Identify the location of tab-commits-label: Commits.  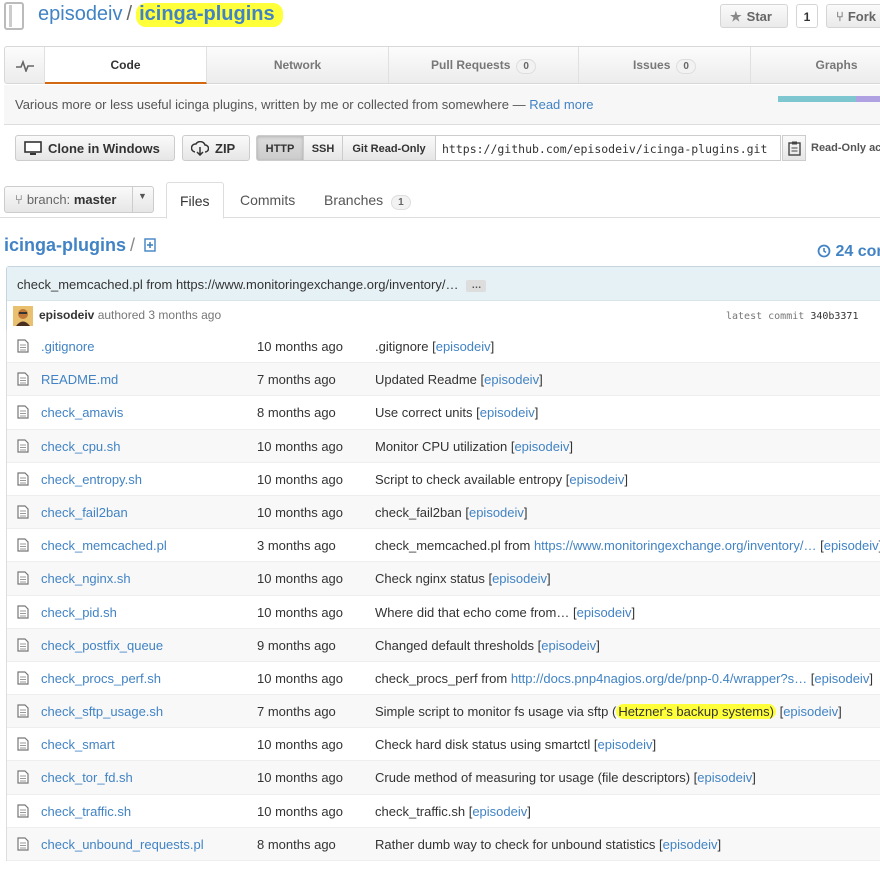
(268, 200).